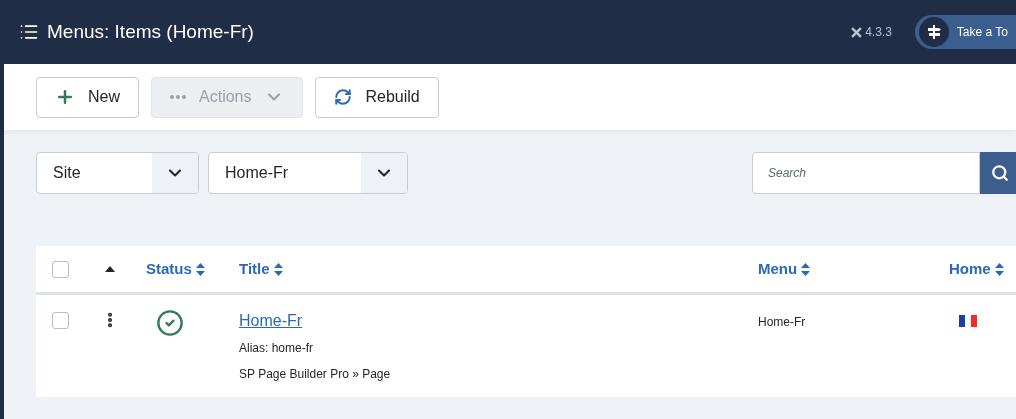 The width and height of the screenshot is (1016, 419). I want to click on filter-select: Home-Fr, so click(308, 173).